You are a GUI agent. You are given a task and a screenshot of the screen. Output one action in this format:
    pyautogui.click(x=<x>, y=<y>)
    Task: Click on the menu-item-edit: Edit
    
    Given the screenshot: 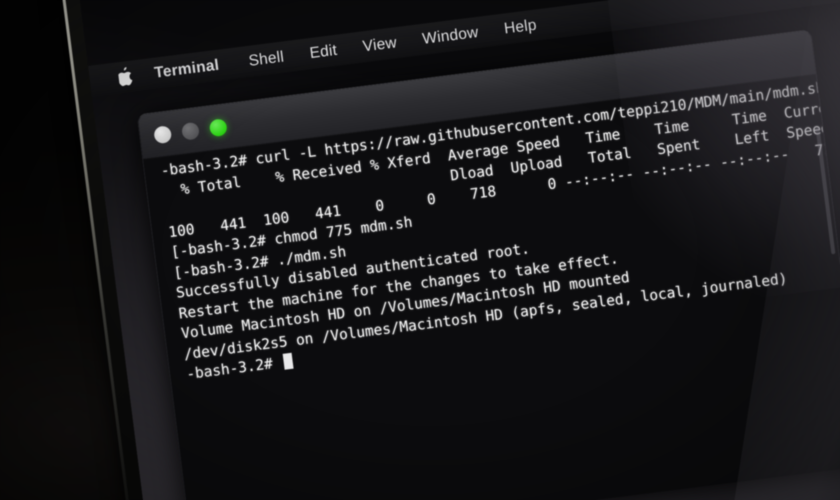 What is the action you would take?
    pyautogui.click(x=323, y=52)
    